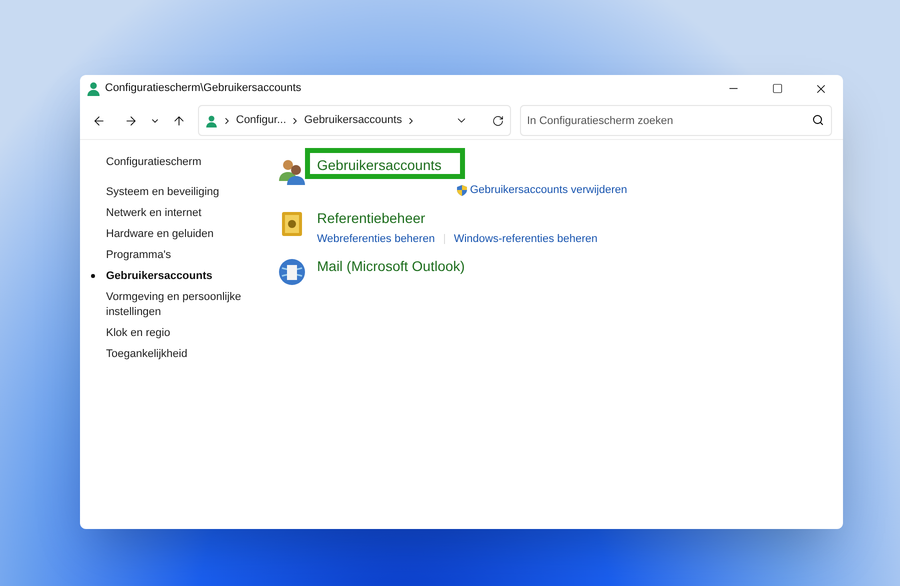 The image size is (900, 586). Describe the element at coordinates (188, 305) in the screenshot. I see `sidebar-item: Vormgeving en persoonlijke instellingen` at that location.